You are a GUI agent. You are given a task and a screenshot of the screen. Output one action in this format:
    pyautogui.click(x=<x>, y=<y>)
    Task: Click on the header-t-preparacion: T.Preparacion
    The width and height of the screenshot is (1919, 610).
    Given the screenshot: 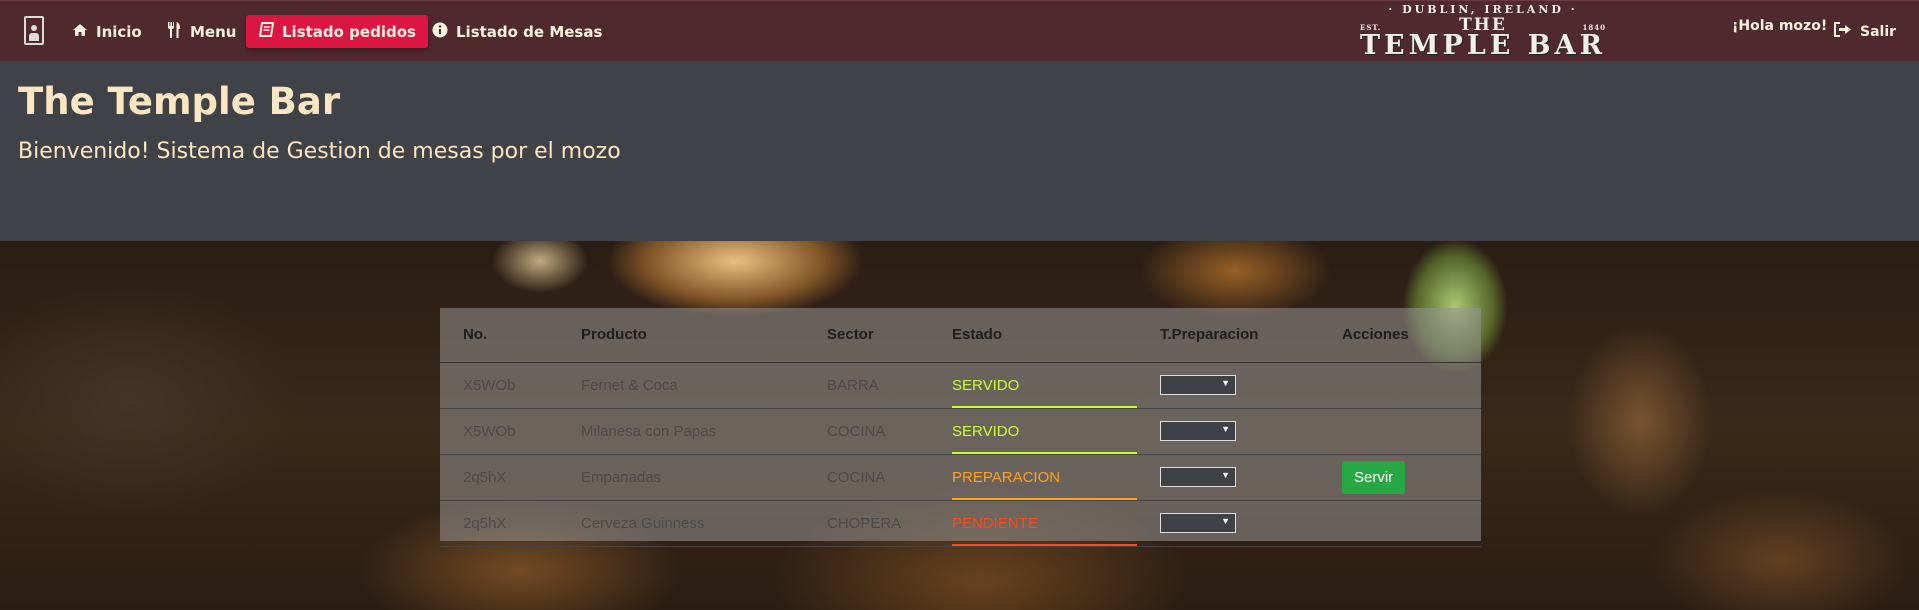 What is the action you would take?
    pyautogui.click(x=1228, y=335)
    